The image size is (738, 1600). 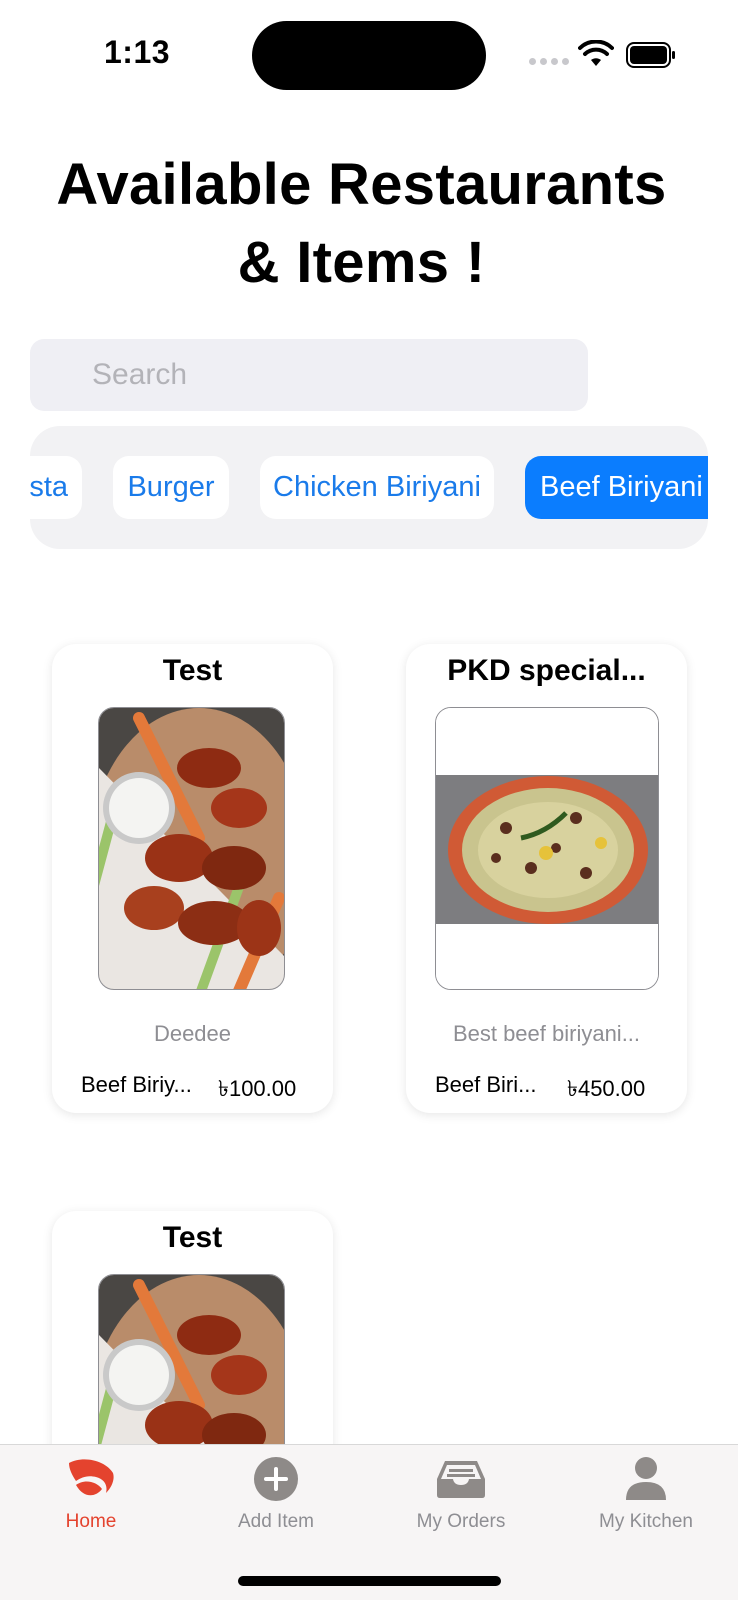 What do you see at coordinates (369, 1581) in the screenshot?
I see `home-indicator` at bounding box center [369, 1581].